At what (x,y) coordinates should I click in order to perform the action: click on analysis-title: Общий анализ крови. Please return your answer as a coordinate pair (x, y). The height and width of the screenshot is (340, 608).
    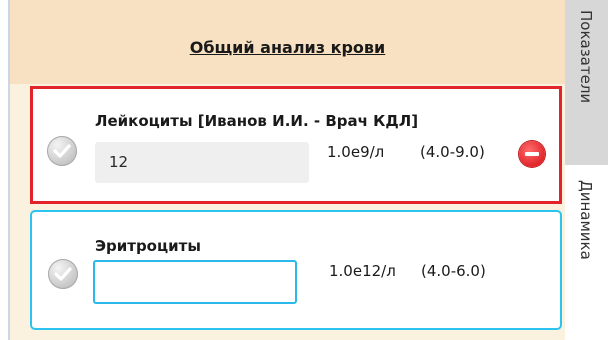
    Looking at the image, I should click on (287, 47).